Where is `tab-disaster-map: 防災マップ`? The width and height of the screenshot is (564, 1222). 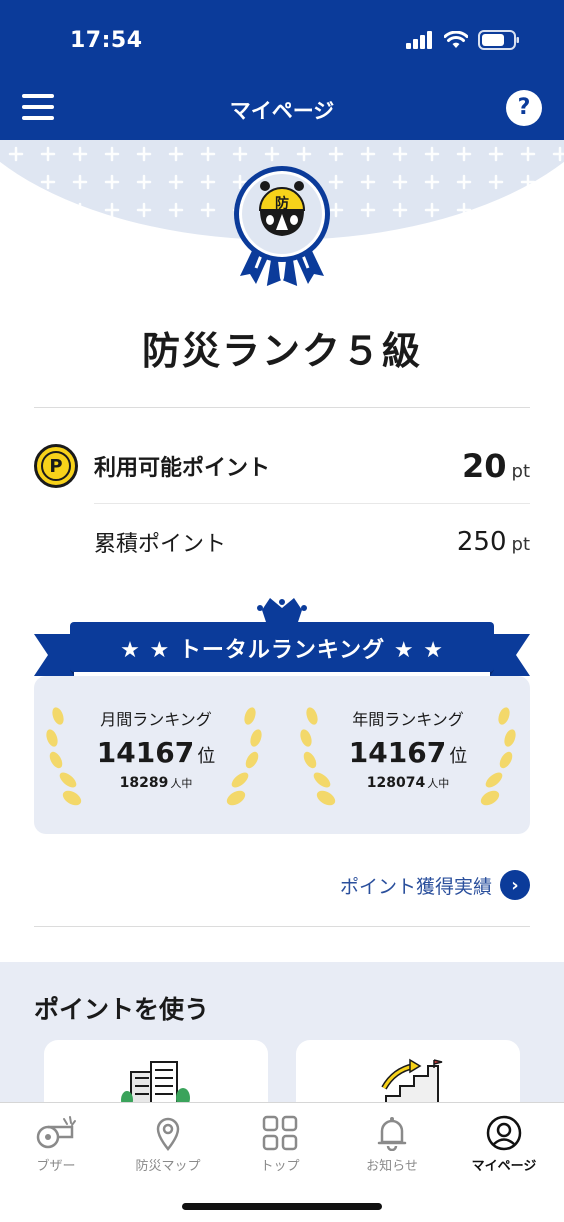
tab-disaster-map: 防災マップ is located at coordinates (168, 1144).